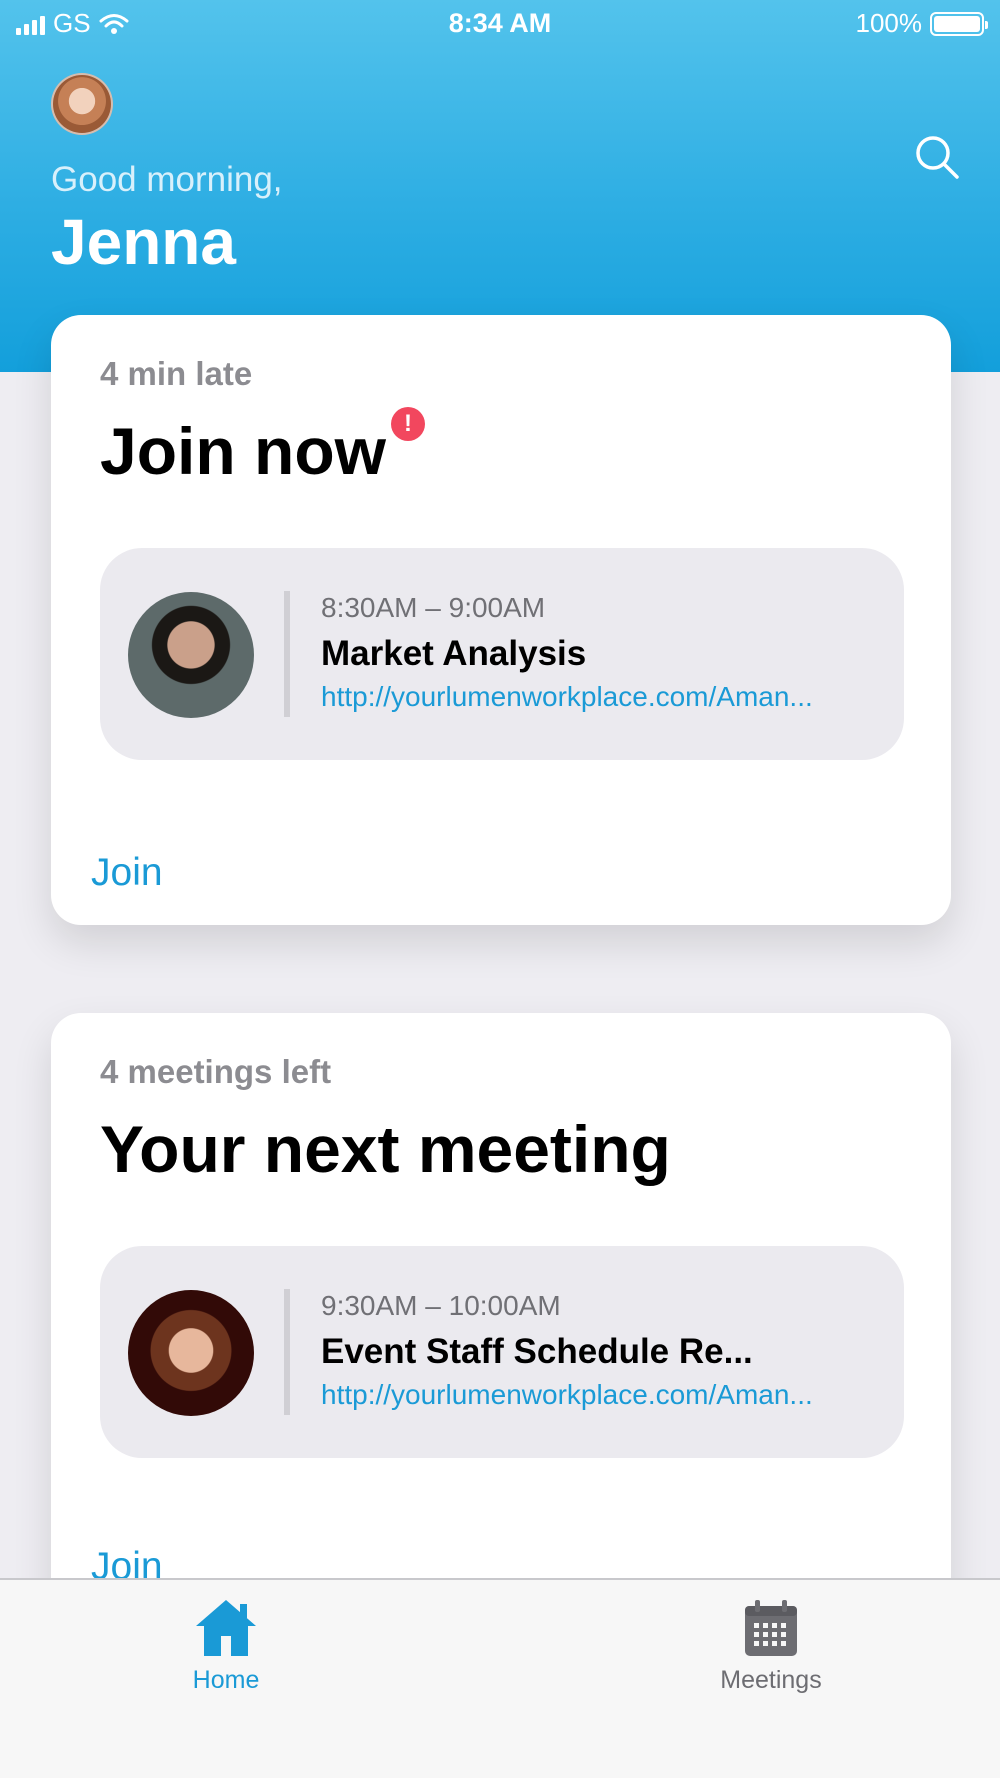 This screenshot has height=1778, width=1000. What do you see at coordinates (127, 873) in the screenshot?
I see `join-button: Join` at bounding box center [127, 873].